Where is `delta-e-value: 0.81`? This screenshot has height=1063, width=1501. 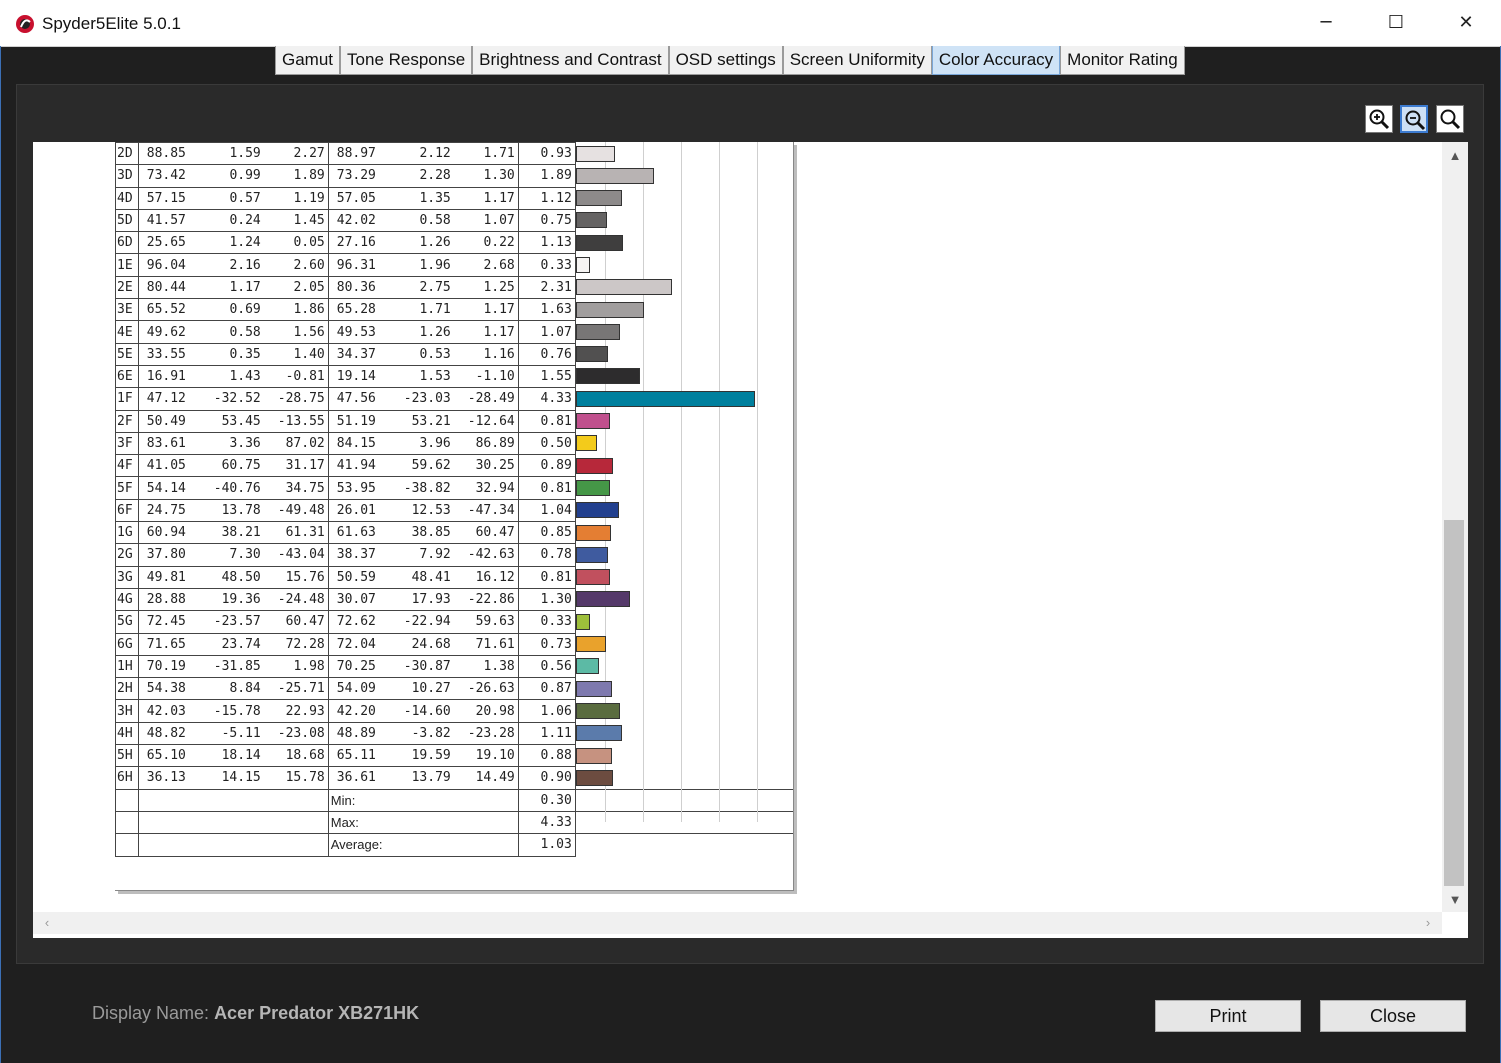 delta-e-value: 0.81 is located at coordinates (546, 577).